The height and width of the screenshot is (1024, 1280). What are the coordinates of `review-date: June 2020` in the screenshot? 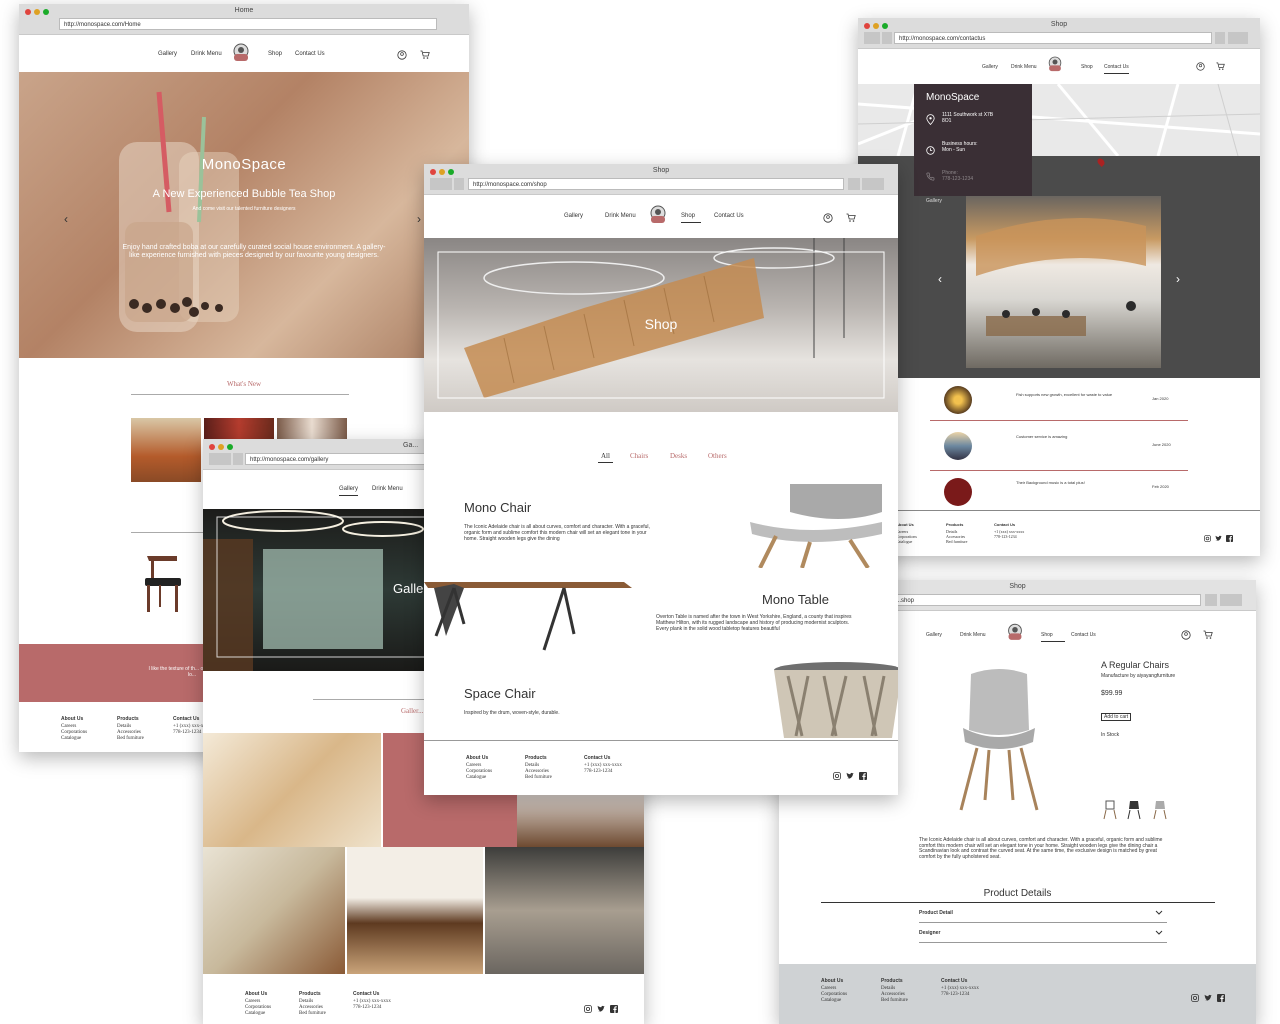 It's located at (1161, 444).